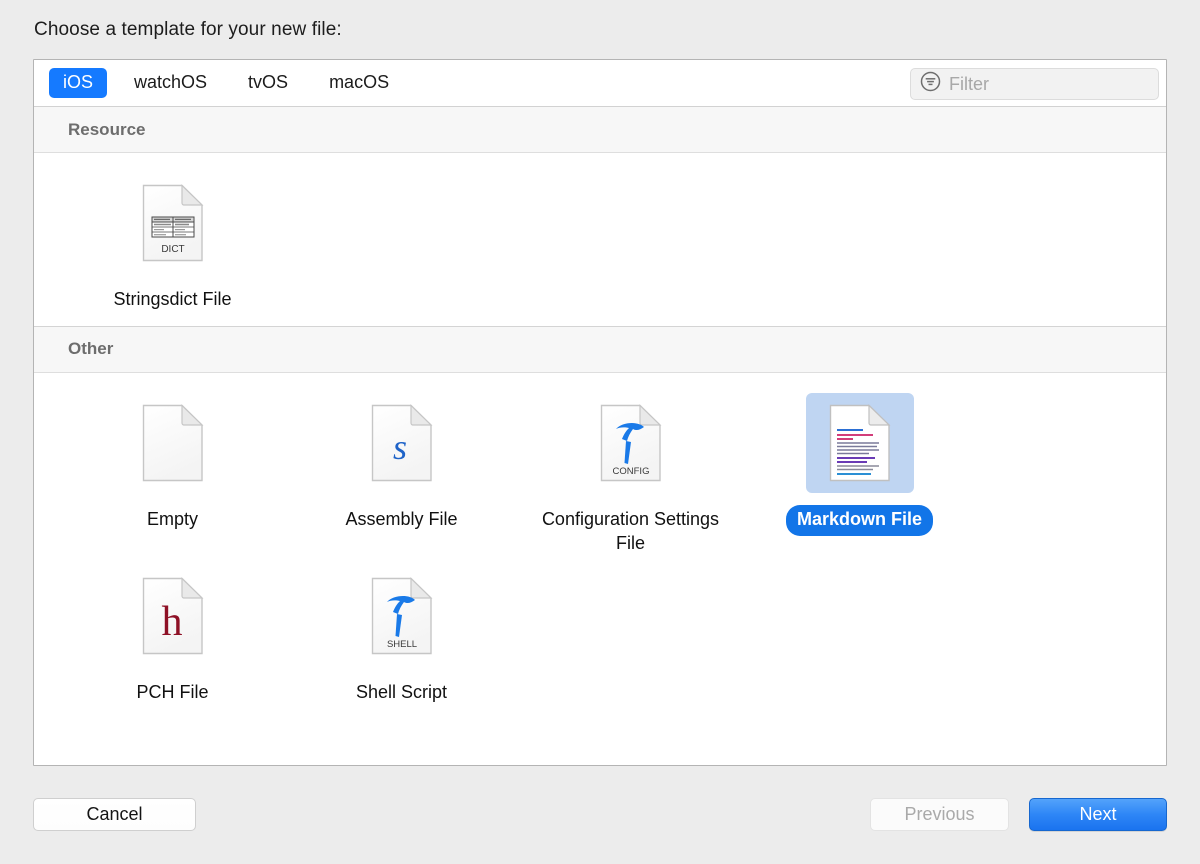 This screenshot has height=864, width=1200. I want to click on template-item-shell-script: SHELL Shell Script, so click(401, 634).